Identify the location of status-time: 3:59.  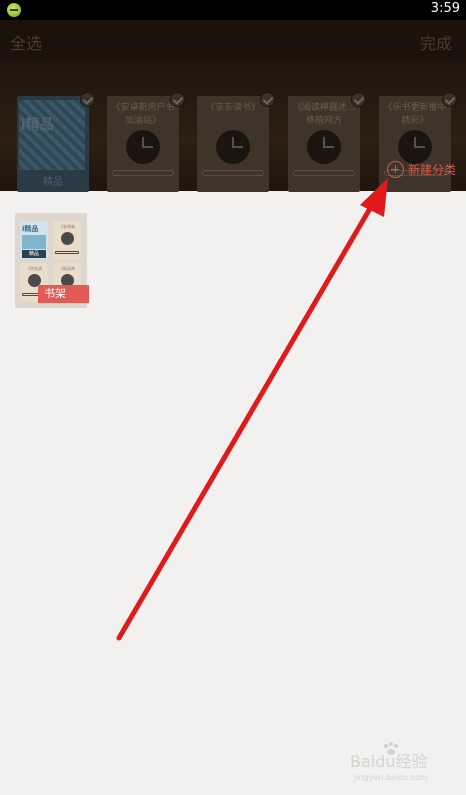
(445, 8).